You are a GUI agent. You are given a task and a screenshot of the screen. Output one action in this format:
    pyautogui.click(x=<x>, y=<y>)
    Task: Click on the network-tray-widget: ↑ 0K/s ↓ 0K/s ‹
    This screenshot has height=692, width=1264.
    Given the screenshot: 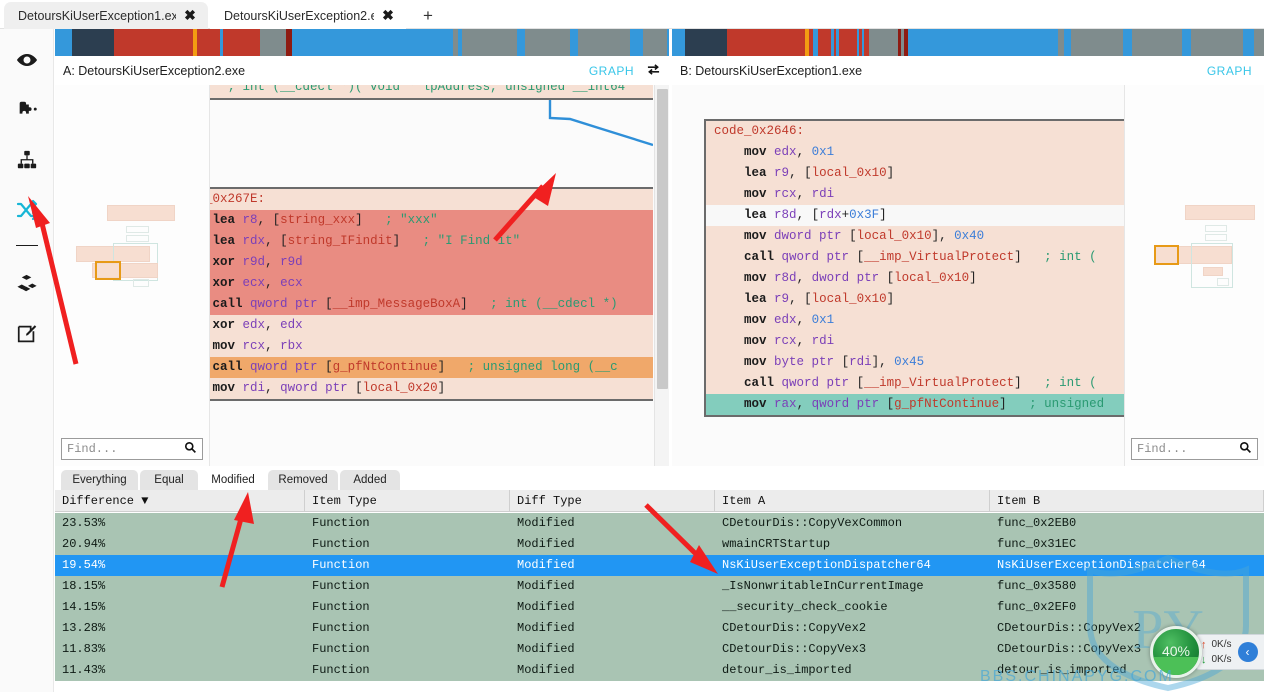 What is the action you would take?
    pyautogui.click(x=1230, y=652)
    